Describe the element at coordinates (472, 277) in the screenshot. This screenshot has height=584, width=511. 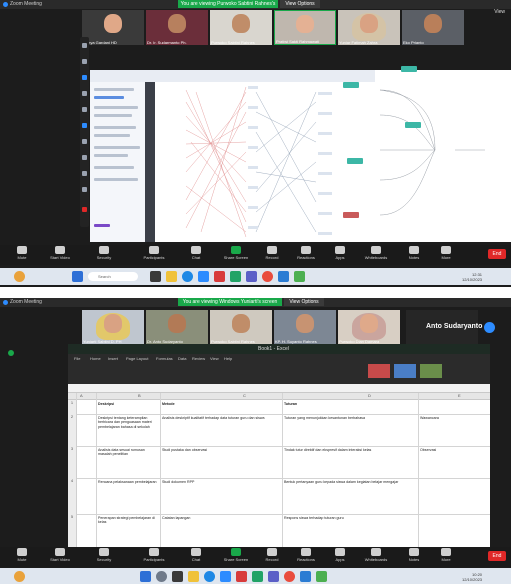
I see `clock: 12:31 12/10/2023` at that location.